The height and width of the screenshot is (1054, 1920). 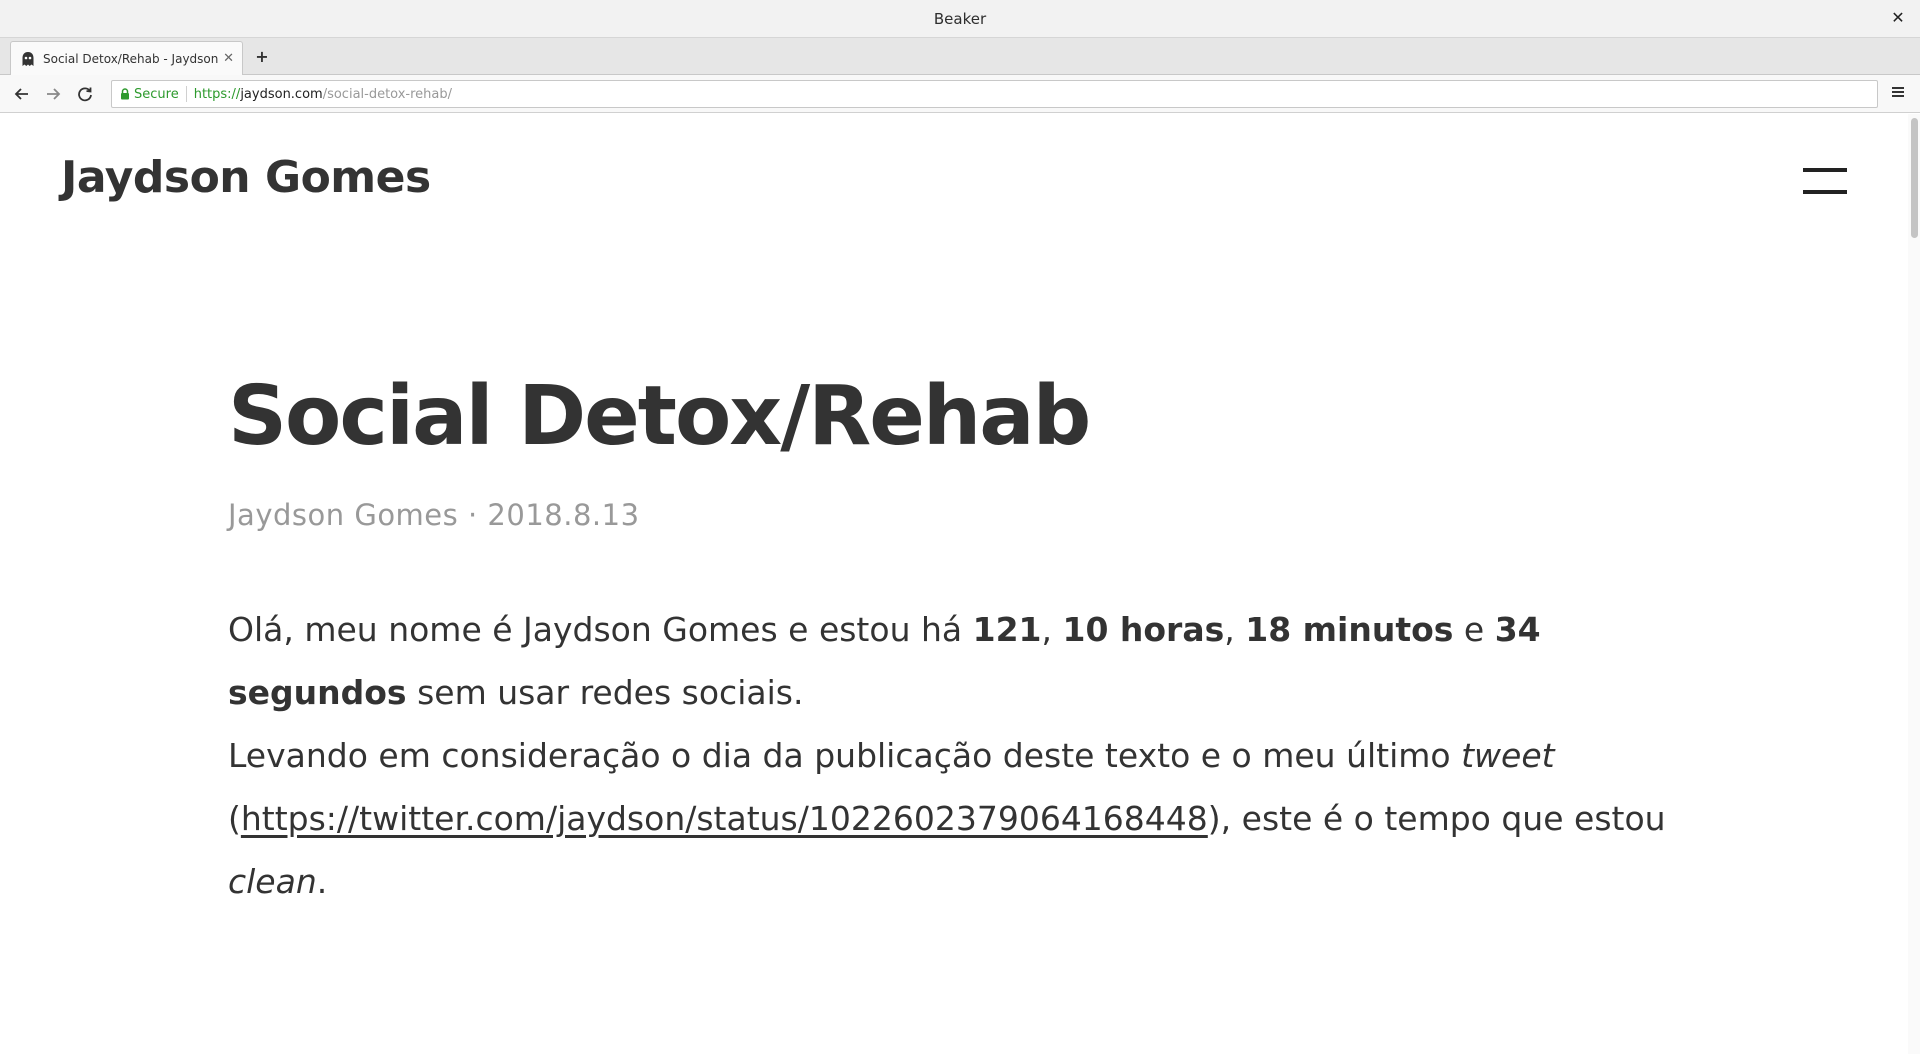 I want to click on reload-icon, so click(x=85, y=94).